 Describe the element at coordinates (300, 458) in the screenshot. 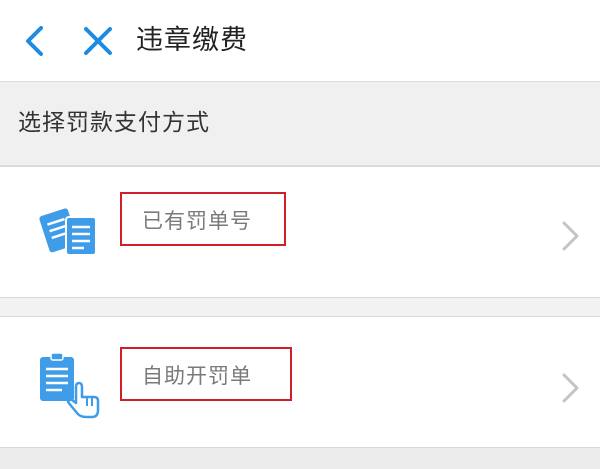

I see `bottom-spacer` at that location.